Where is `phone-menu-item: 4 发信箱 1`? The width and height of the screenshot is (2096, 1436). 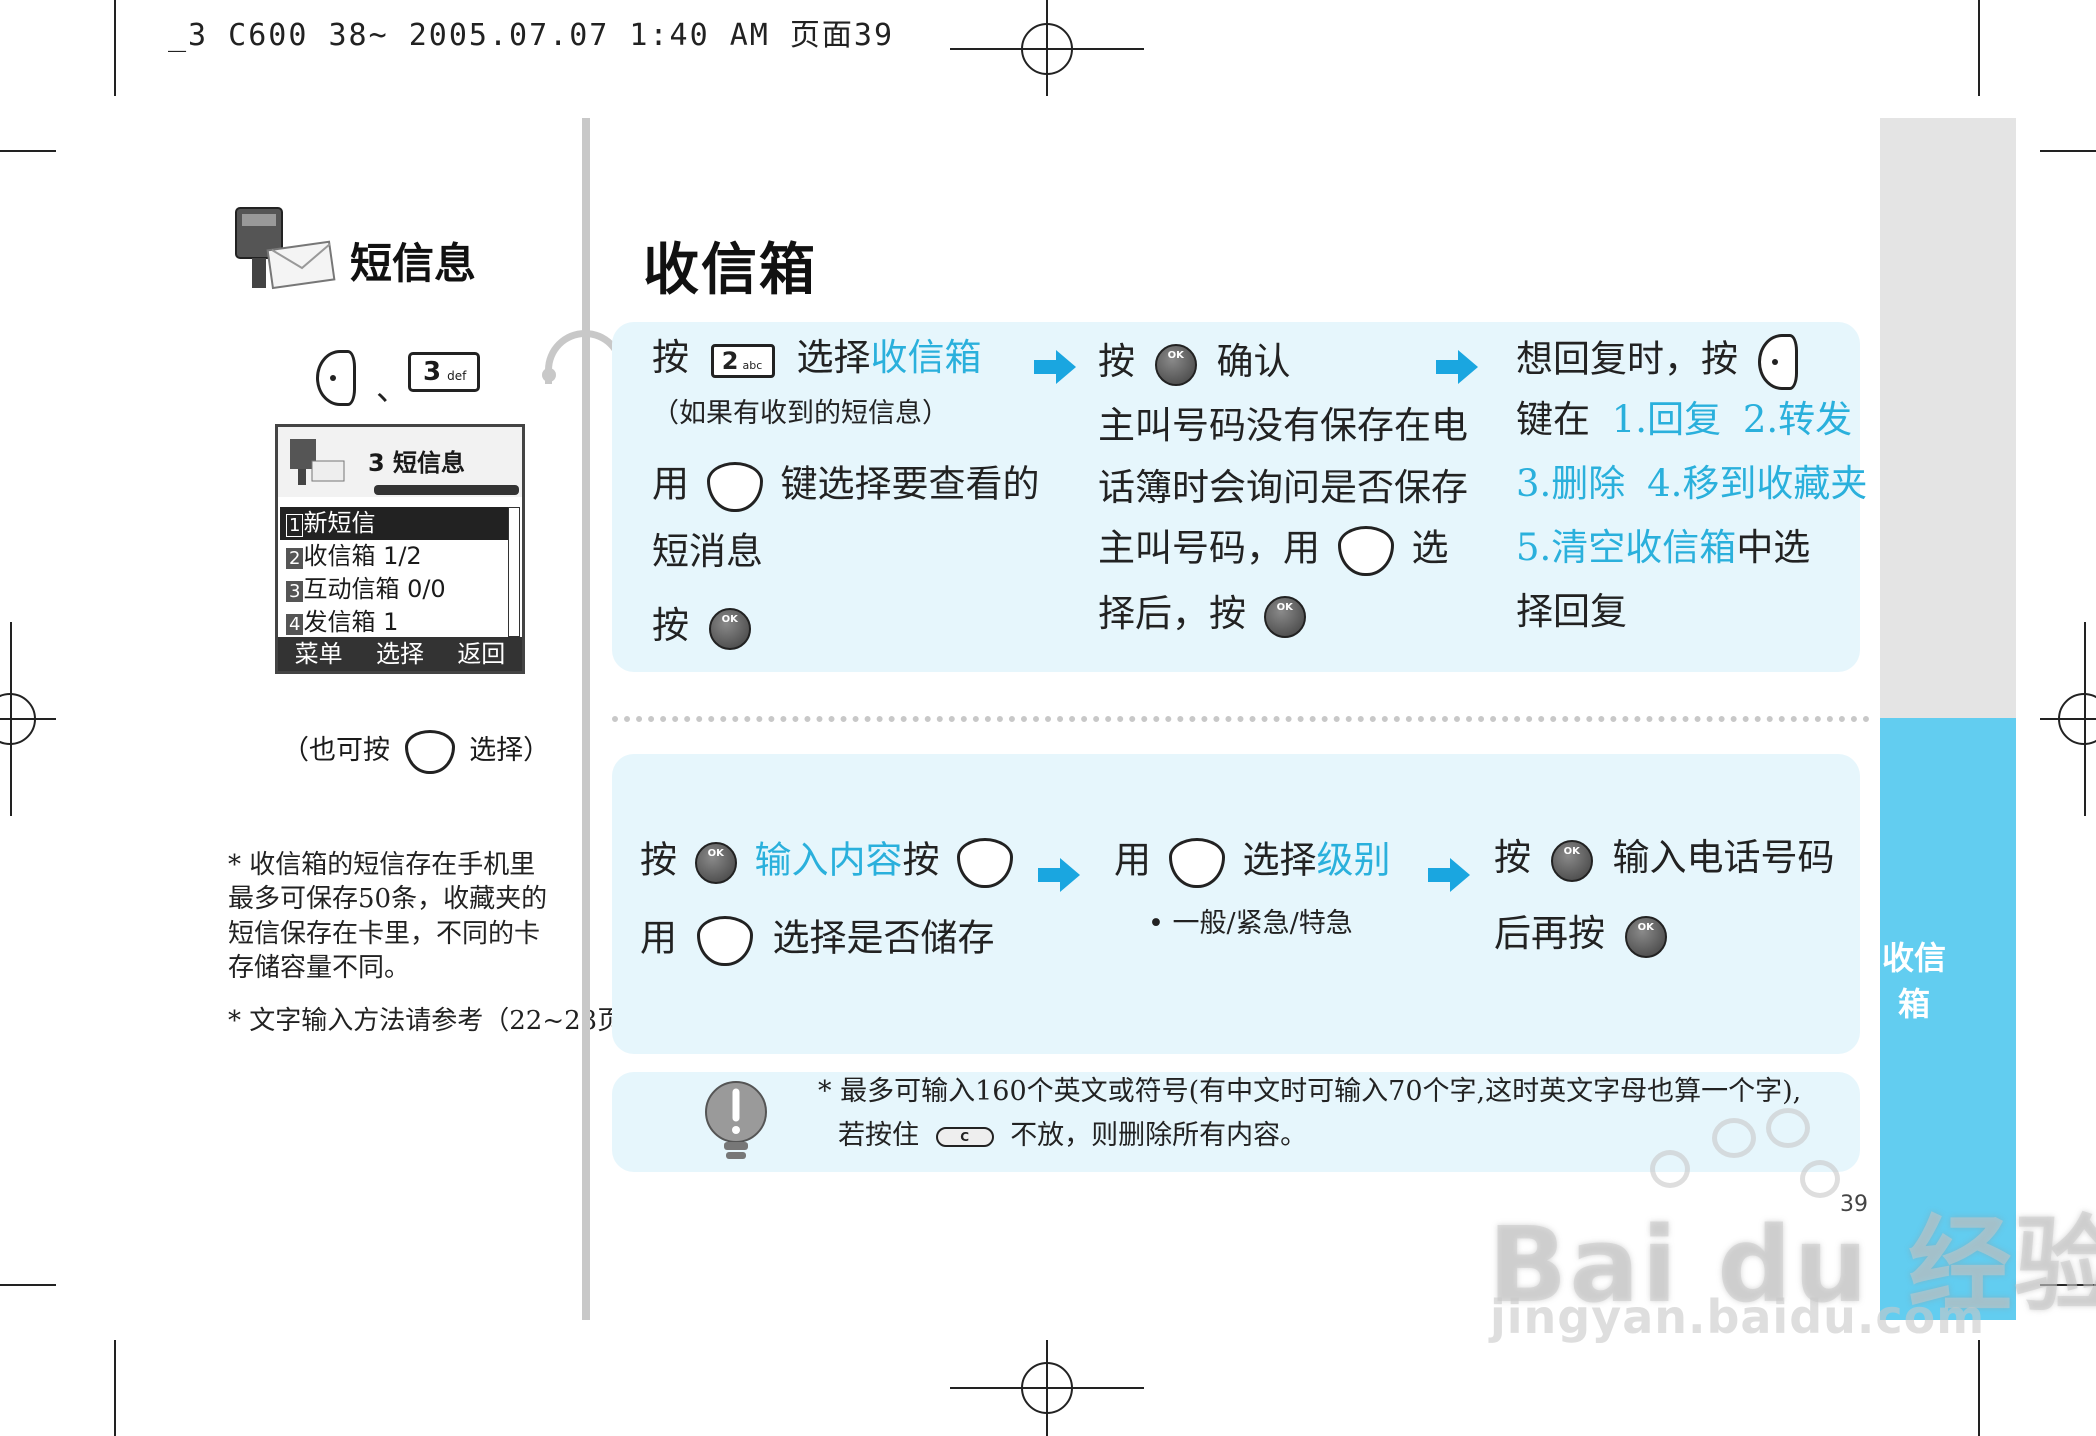 phone-menu-item: 4 发信箱 1 is located at coordinates (394, 622).